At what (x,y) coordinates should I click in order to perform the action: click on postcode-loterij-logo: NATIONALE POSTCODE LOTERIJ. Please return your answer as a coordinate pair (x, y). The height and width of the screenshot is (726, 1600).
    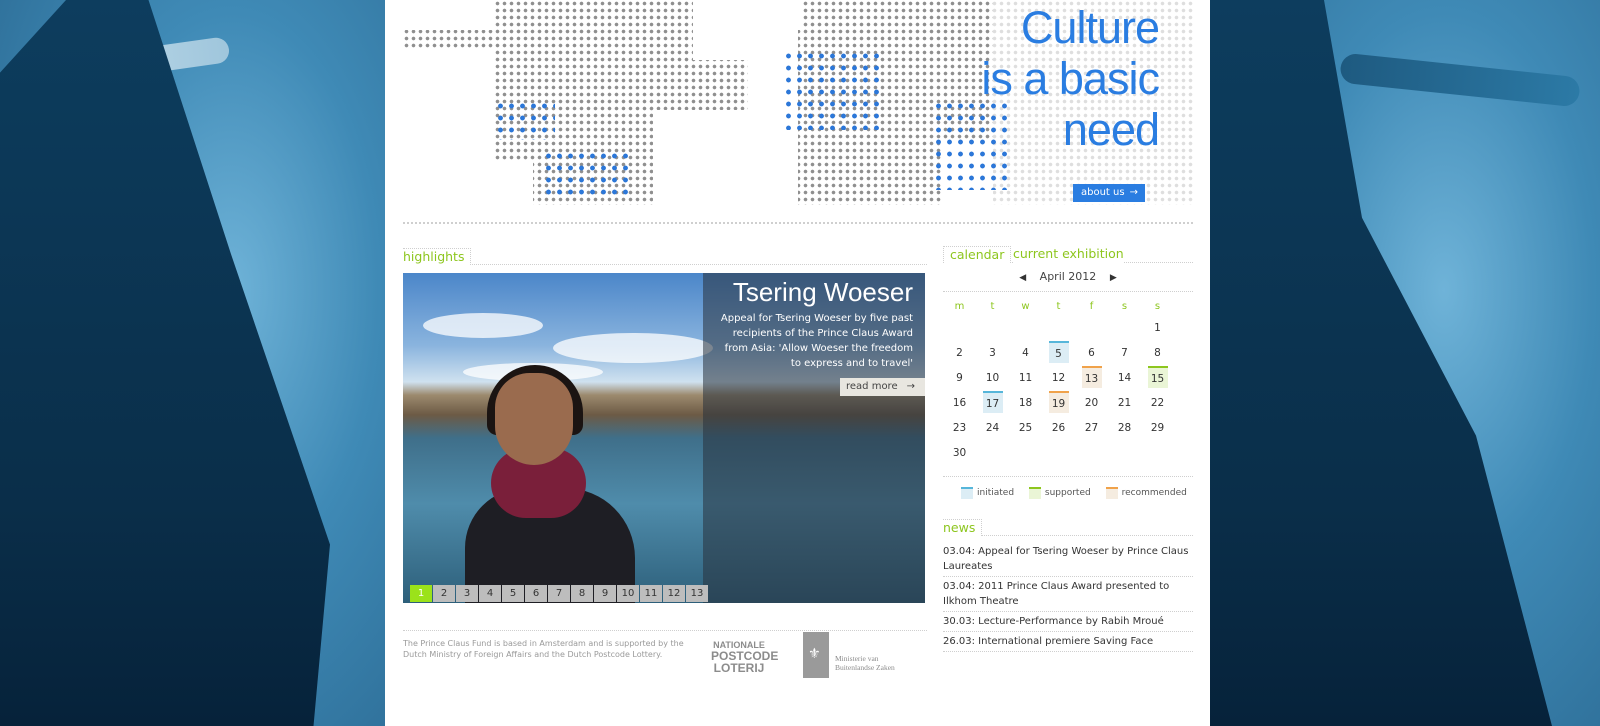
    Looking at the image, I should click on (744, 657).